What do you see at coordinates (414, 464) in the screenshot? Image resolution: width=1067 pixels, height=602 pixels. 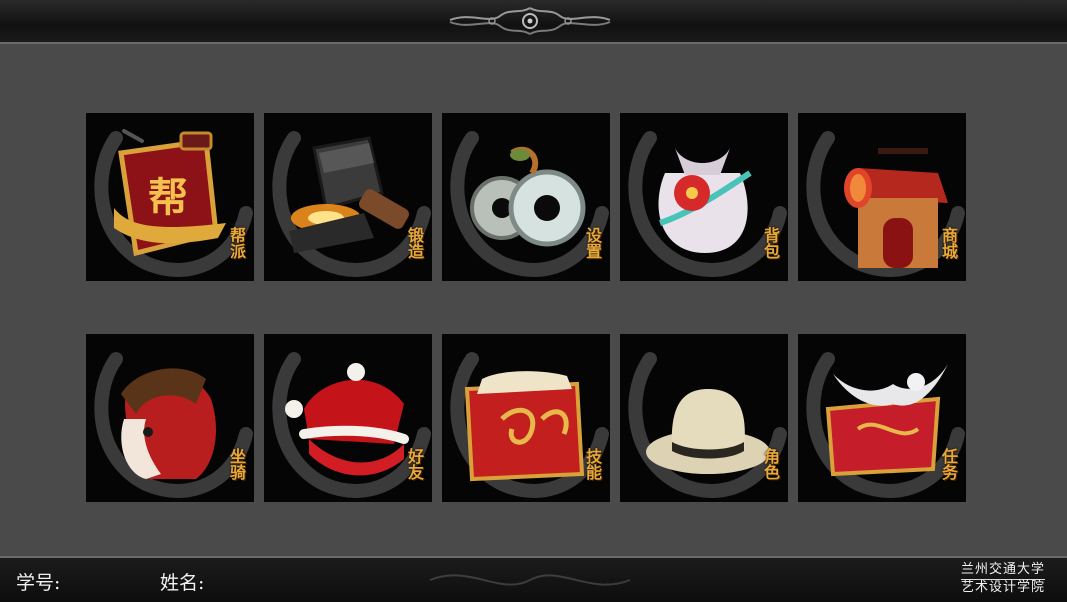 I see `tile-label: 好友` at bounding box center [414, 464].